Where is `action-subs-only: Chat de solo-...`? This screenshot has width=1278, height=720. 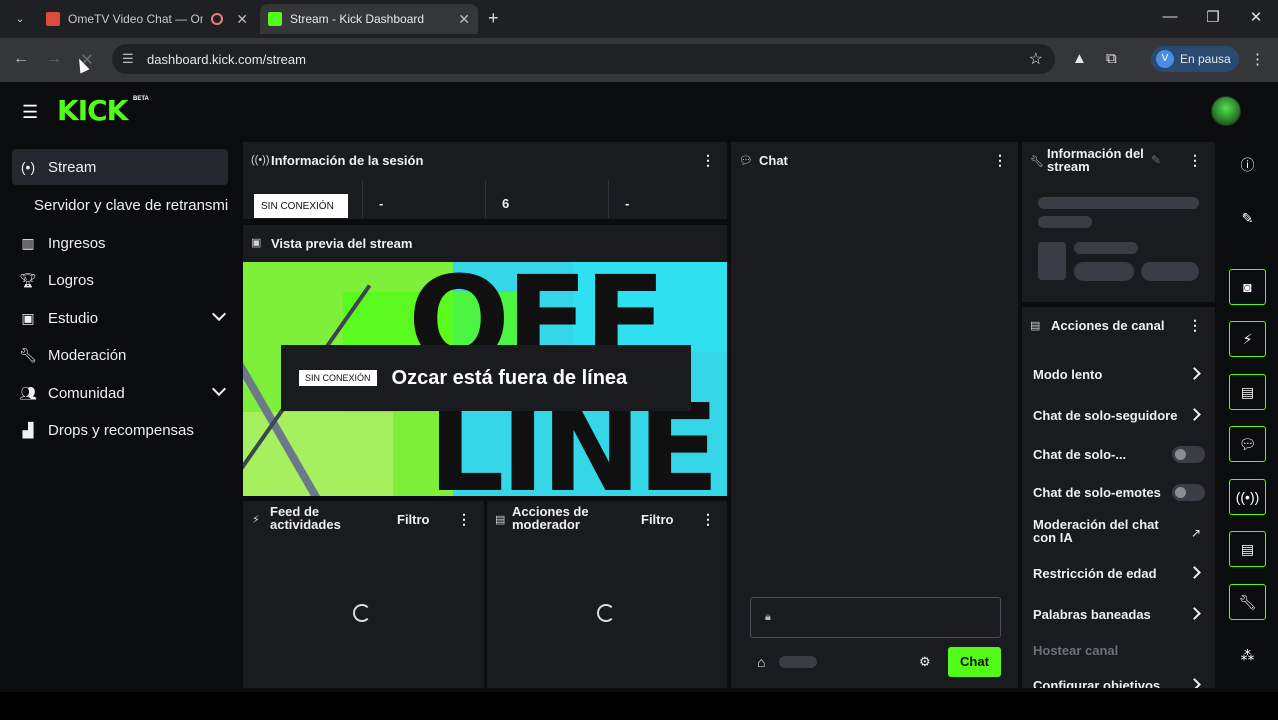 action-subs-only: Chat de solo-... is located at coordinates (1080, 454).